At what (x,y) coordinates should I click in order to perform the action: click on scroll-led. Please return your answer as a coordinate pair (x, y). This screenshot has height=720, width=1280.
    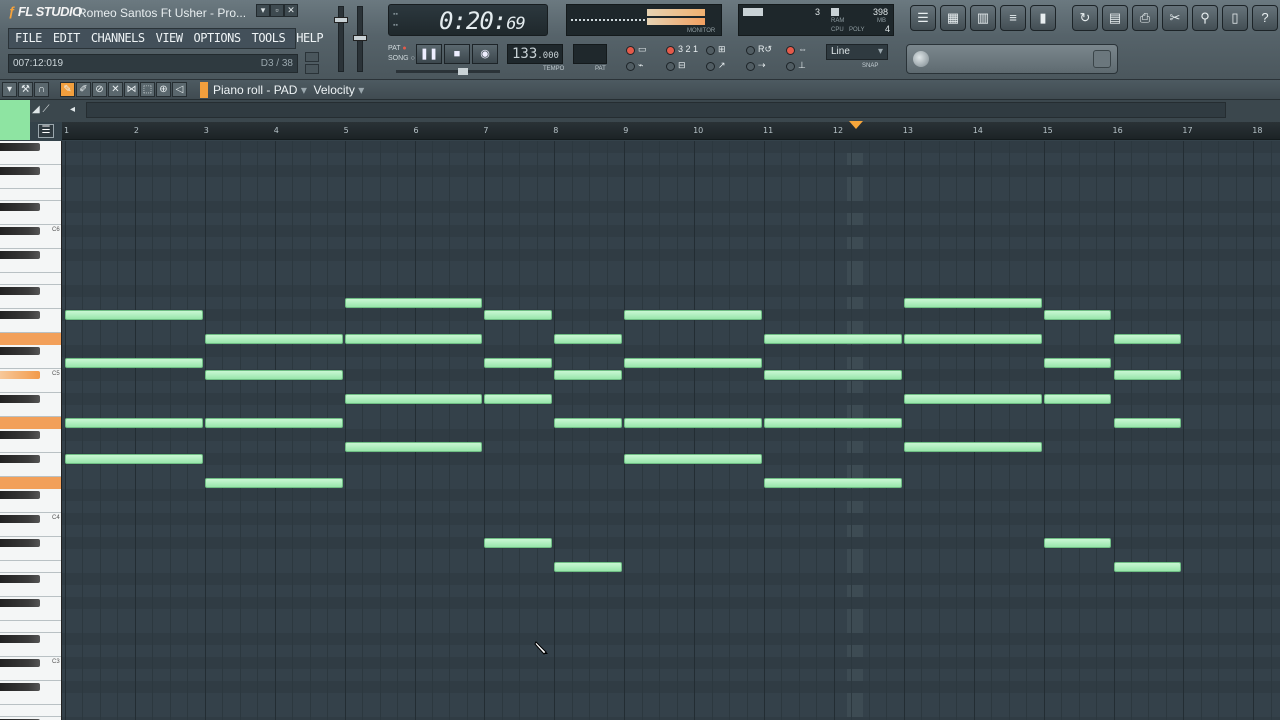
    Looking at the image, I should click on (750, 66).